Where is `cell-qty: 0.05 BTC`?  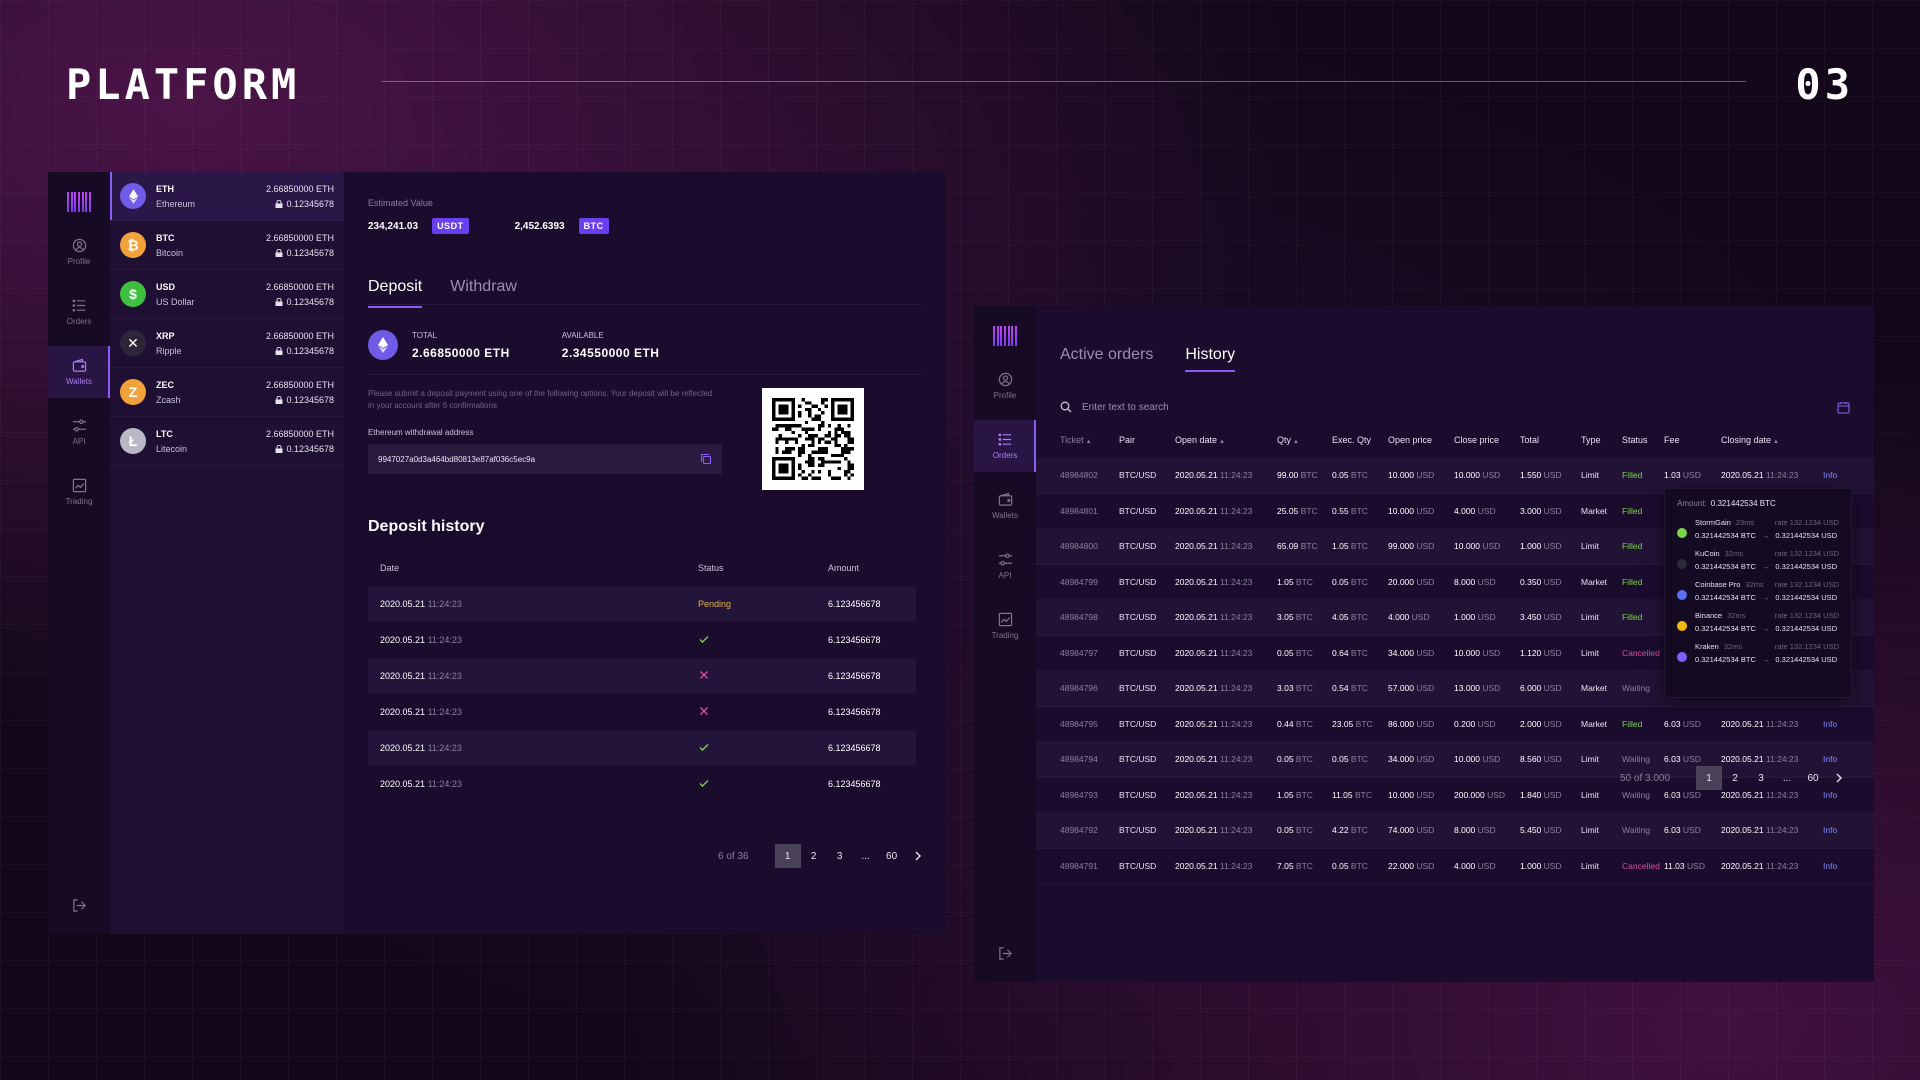
cell-qty: 0.05 BTC is located at coordinates (1295, 830).